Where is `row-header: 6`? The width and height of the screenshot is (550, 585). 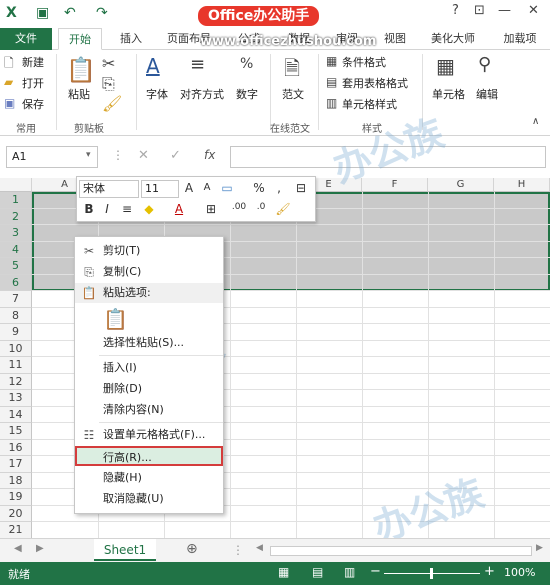
row-header: 6 is located at coordinates (16, 282).